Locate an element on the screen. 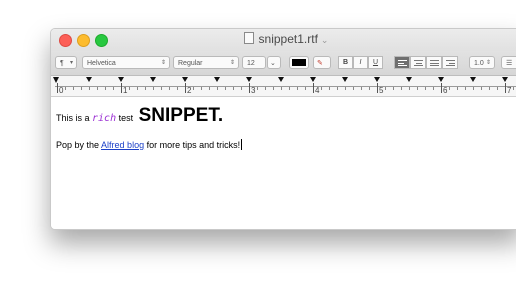 The height and width of the screenshot is (300, 516). bold-button: B is located at coordinates (345, 62).